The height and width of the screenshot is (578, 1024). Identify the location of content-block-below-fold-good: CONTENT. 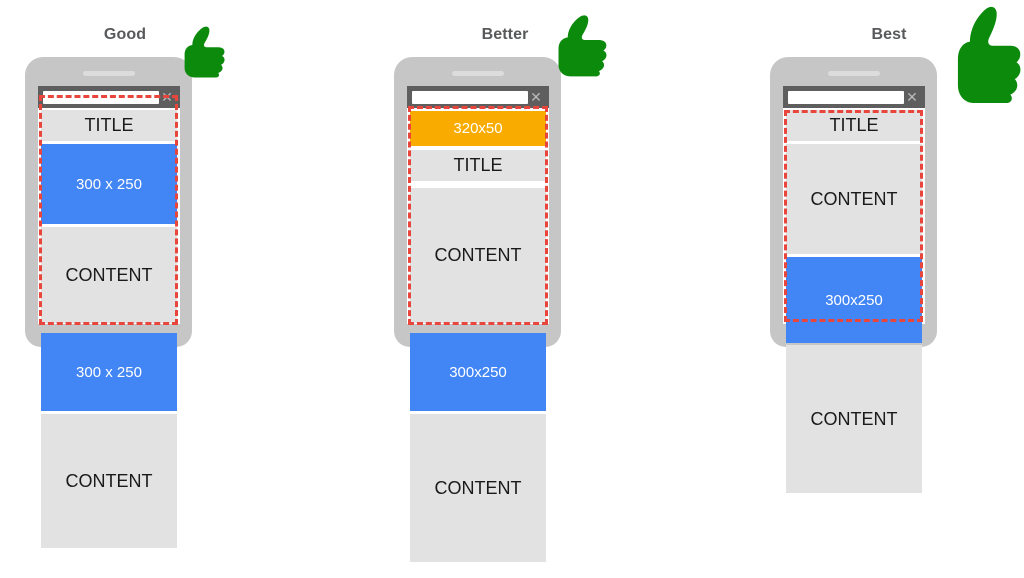
(109, 481).